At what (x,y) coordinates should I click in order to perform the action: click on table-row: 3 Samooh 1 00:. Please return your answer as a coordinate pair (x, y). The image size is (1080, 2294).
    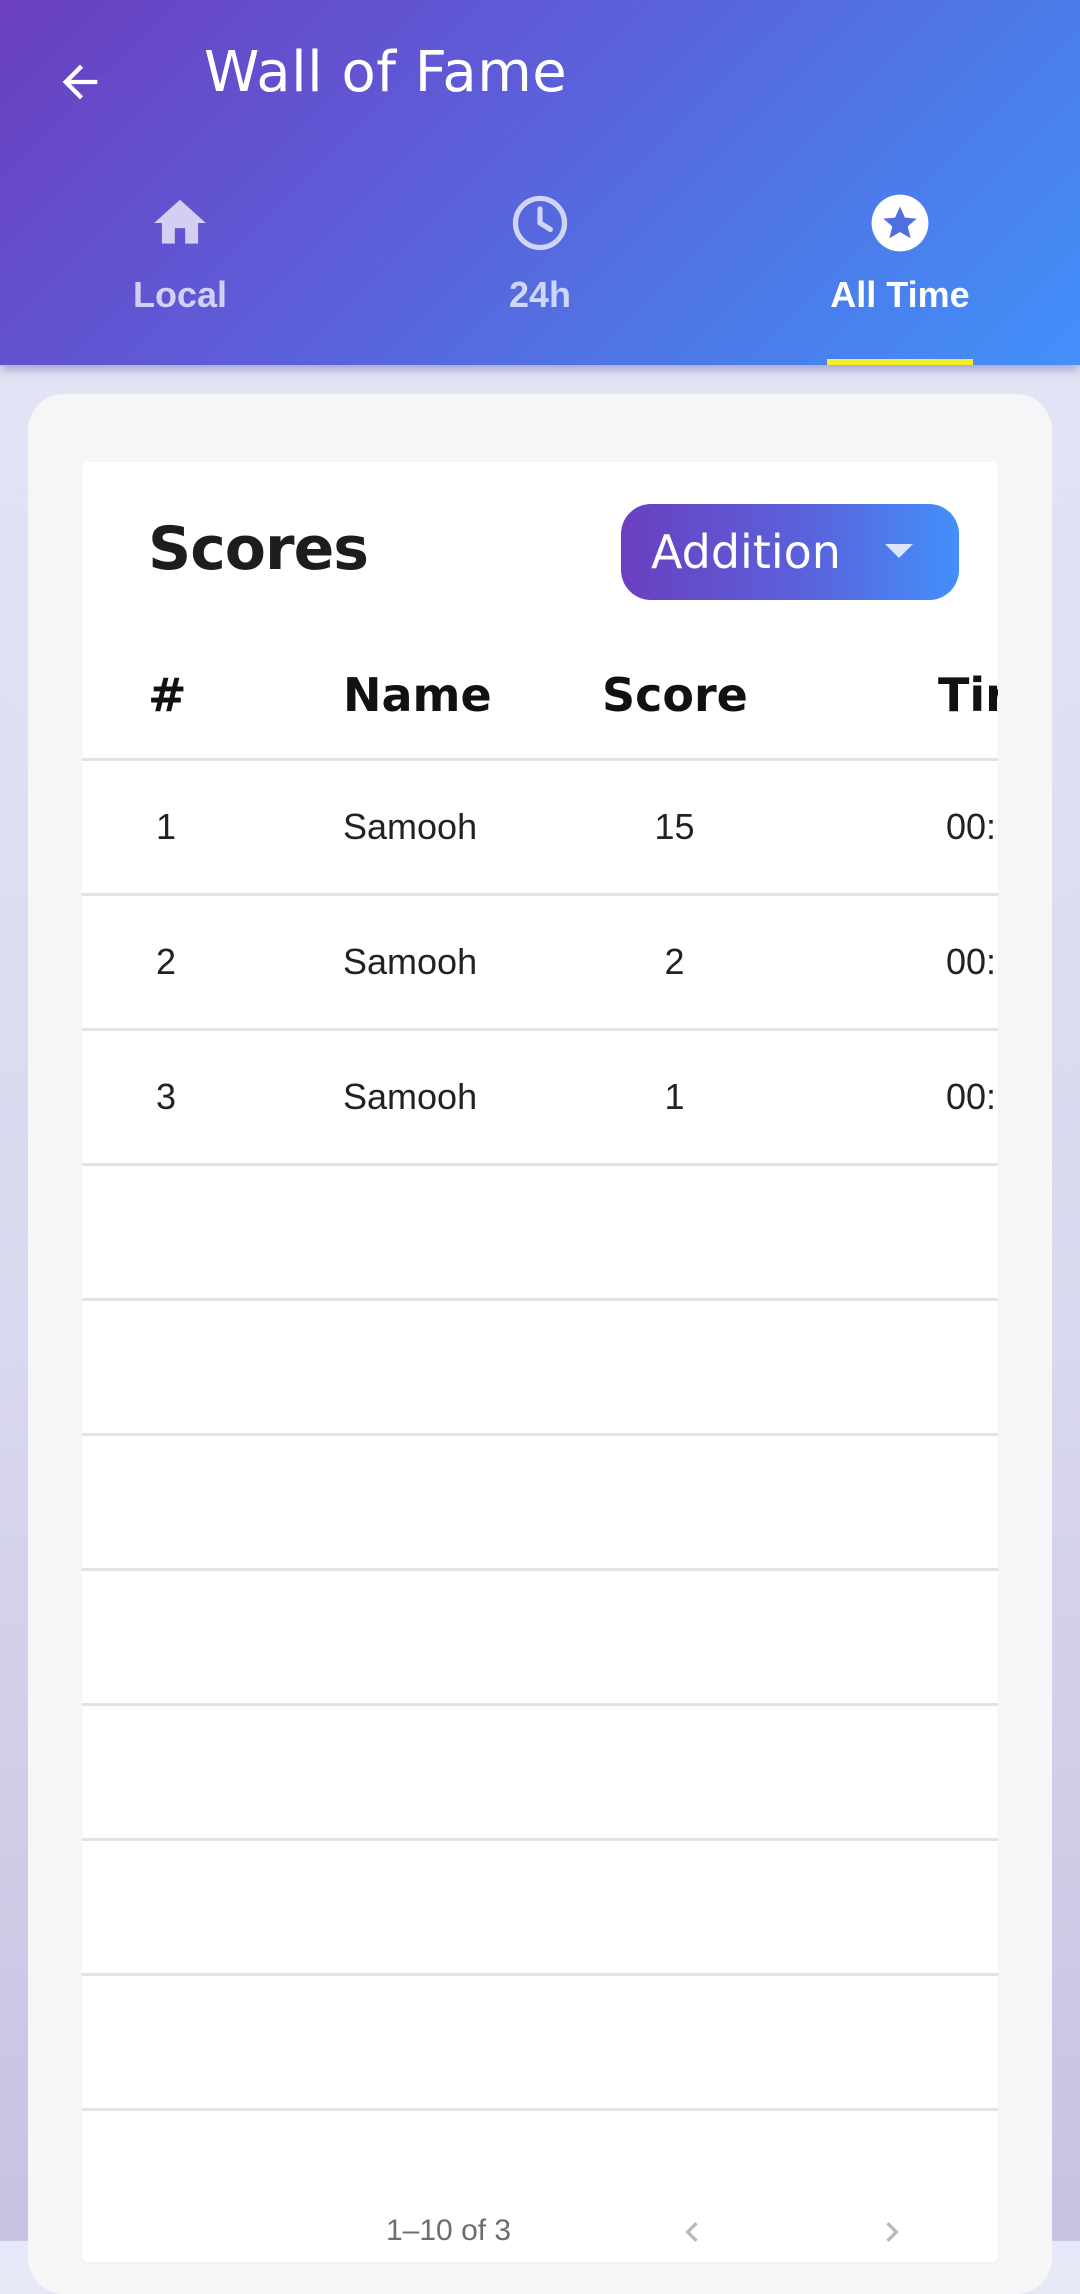
    Looking at the image, I should click on (540, 1098).